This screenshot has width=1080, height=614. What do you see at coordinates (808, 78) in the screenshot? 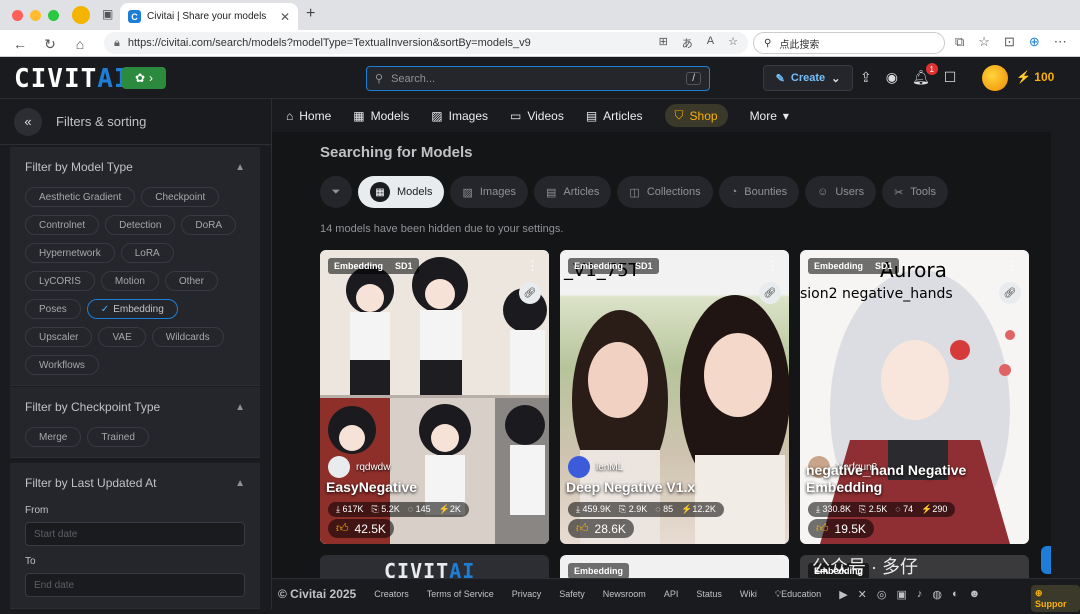
I see `create-button: ✎ Create ⌄` at bounding box center [808, 78].